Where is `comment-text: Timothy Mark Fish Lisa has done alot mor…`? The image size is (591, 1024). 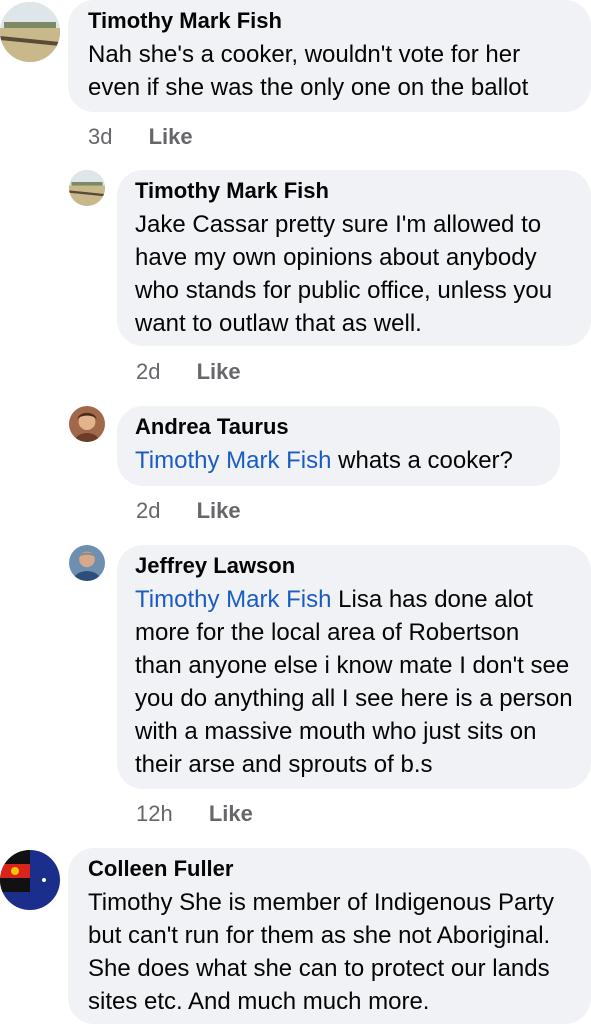 comment-text: Timothy Mark Fish Lisa has done alot mor… is located at coordinates (363, 682).